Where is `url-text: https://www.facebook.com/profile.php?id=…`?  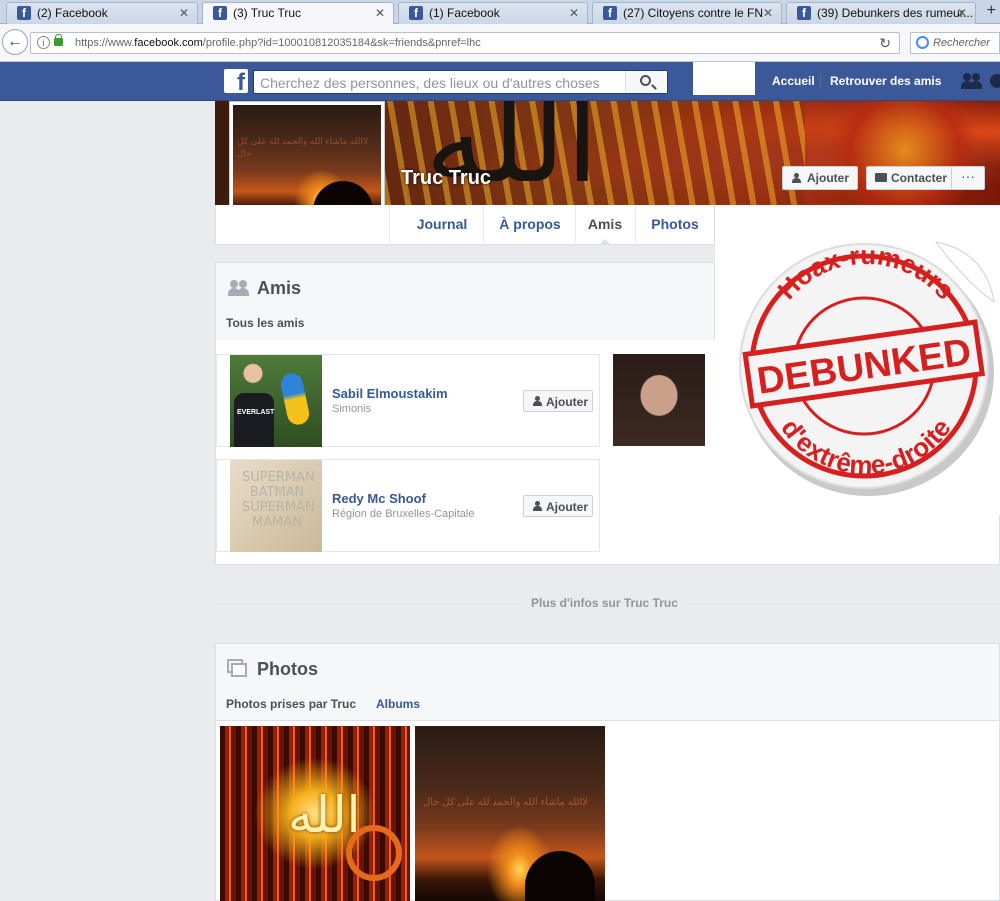
url-text: https://www.facebook.com/profile.php?id=… is located at coordinates (278, 43).